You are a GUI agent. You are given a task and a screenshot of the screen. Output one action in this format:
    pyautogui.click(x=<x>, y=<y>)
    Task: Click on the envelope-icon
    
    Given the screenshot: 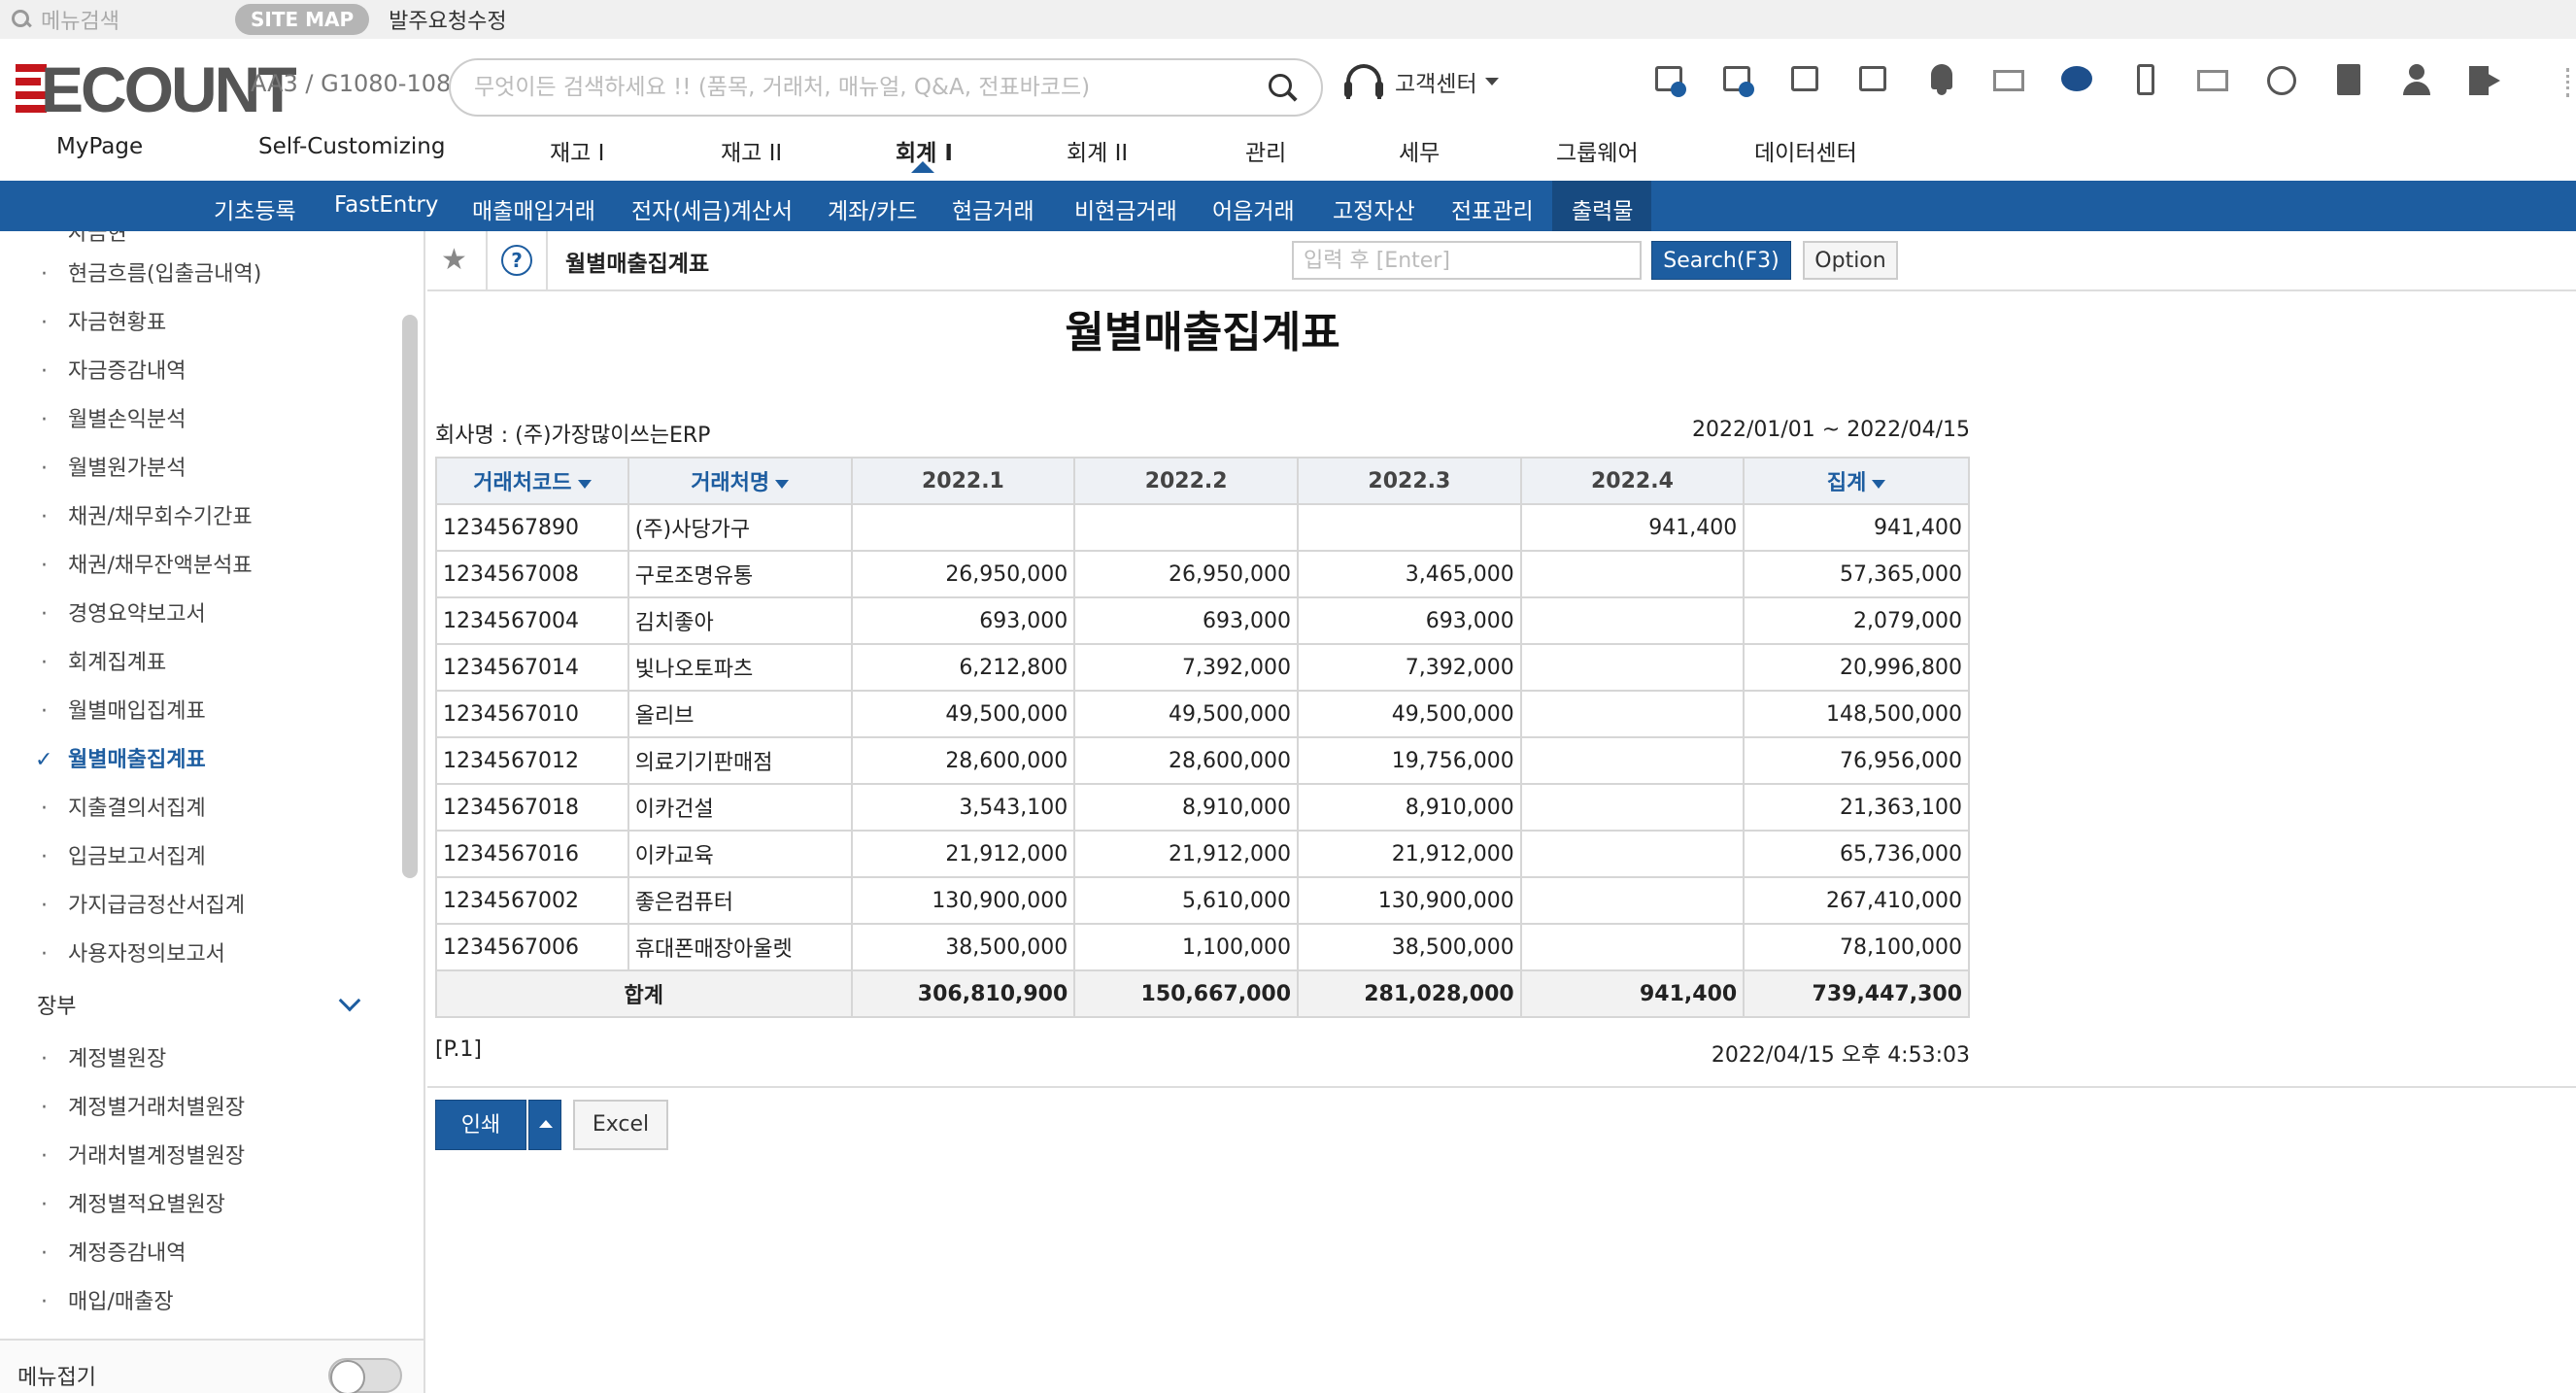 What is the action you would take?
    pyautogui.click(x=2212, y=79)
    